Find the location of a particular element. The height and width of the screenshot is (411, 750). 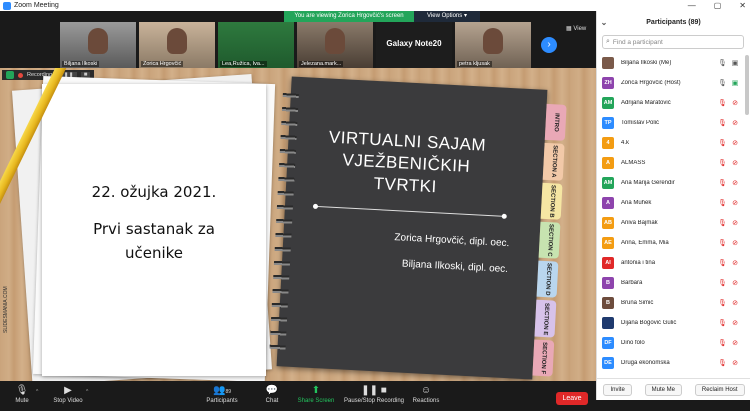

participant-row: ZH Zorica Hrgovčić (Host) 🎙 ▣ is located at coordinates (671, 83).